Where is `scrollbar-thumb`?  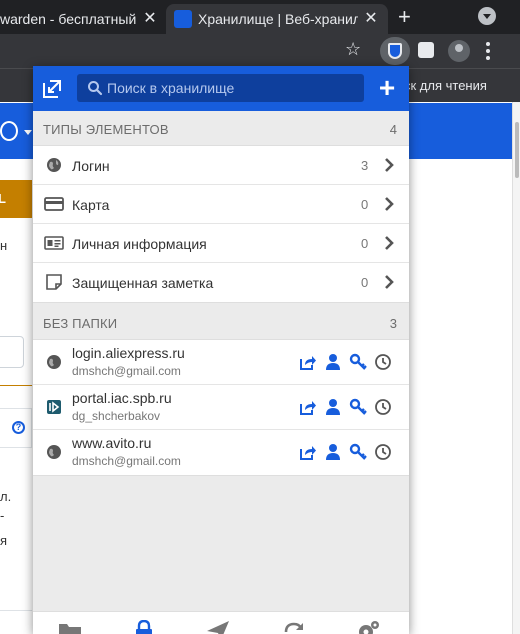 scrollbar-thumb is located at coordinates (517, 150).